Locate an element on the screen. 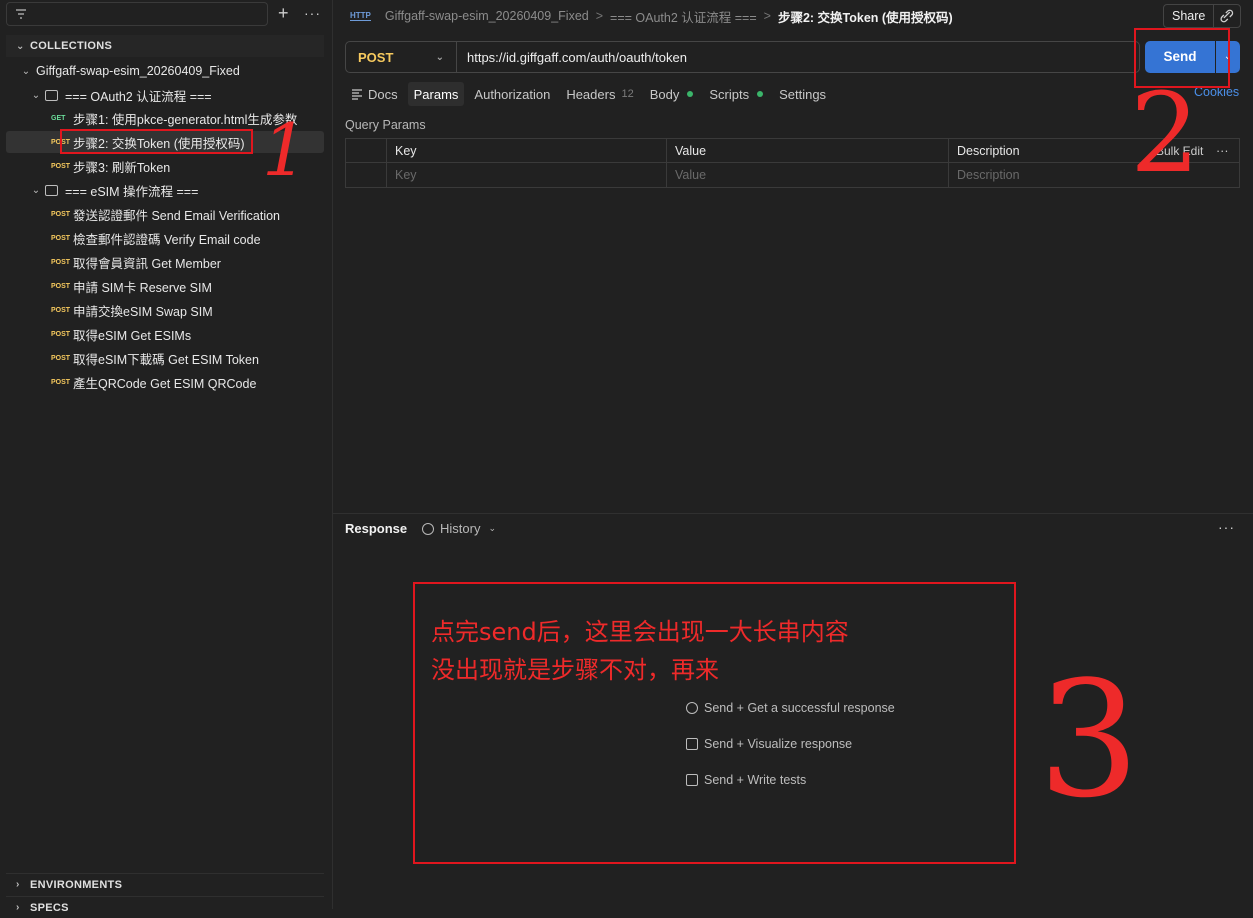 The image size is (1253, 918). request-label: 取得eSIM下載碼 Get ESIM Token is located at coordinates (166, 359).